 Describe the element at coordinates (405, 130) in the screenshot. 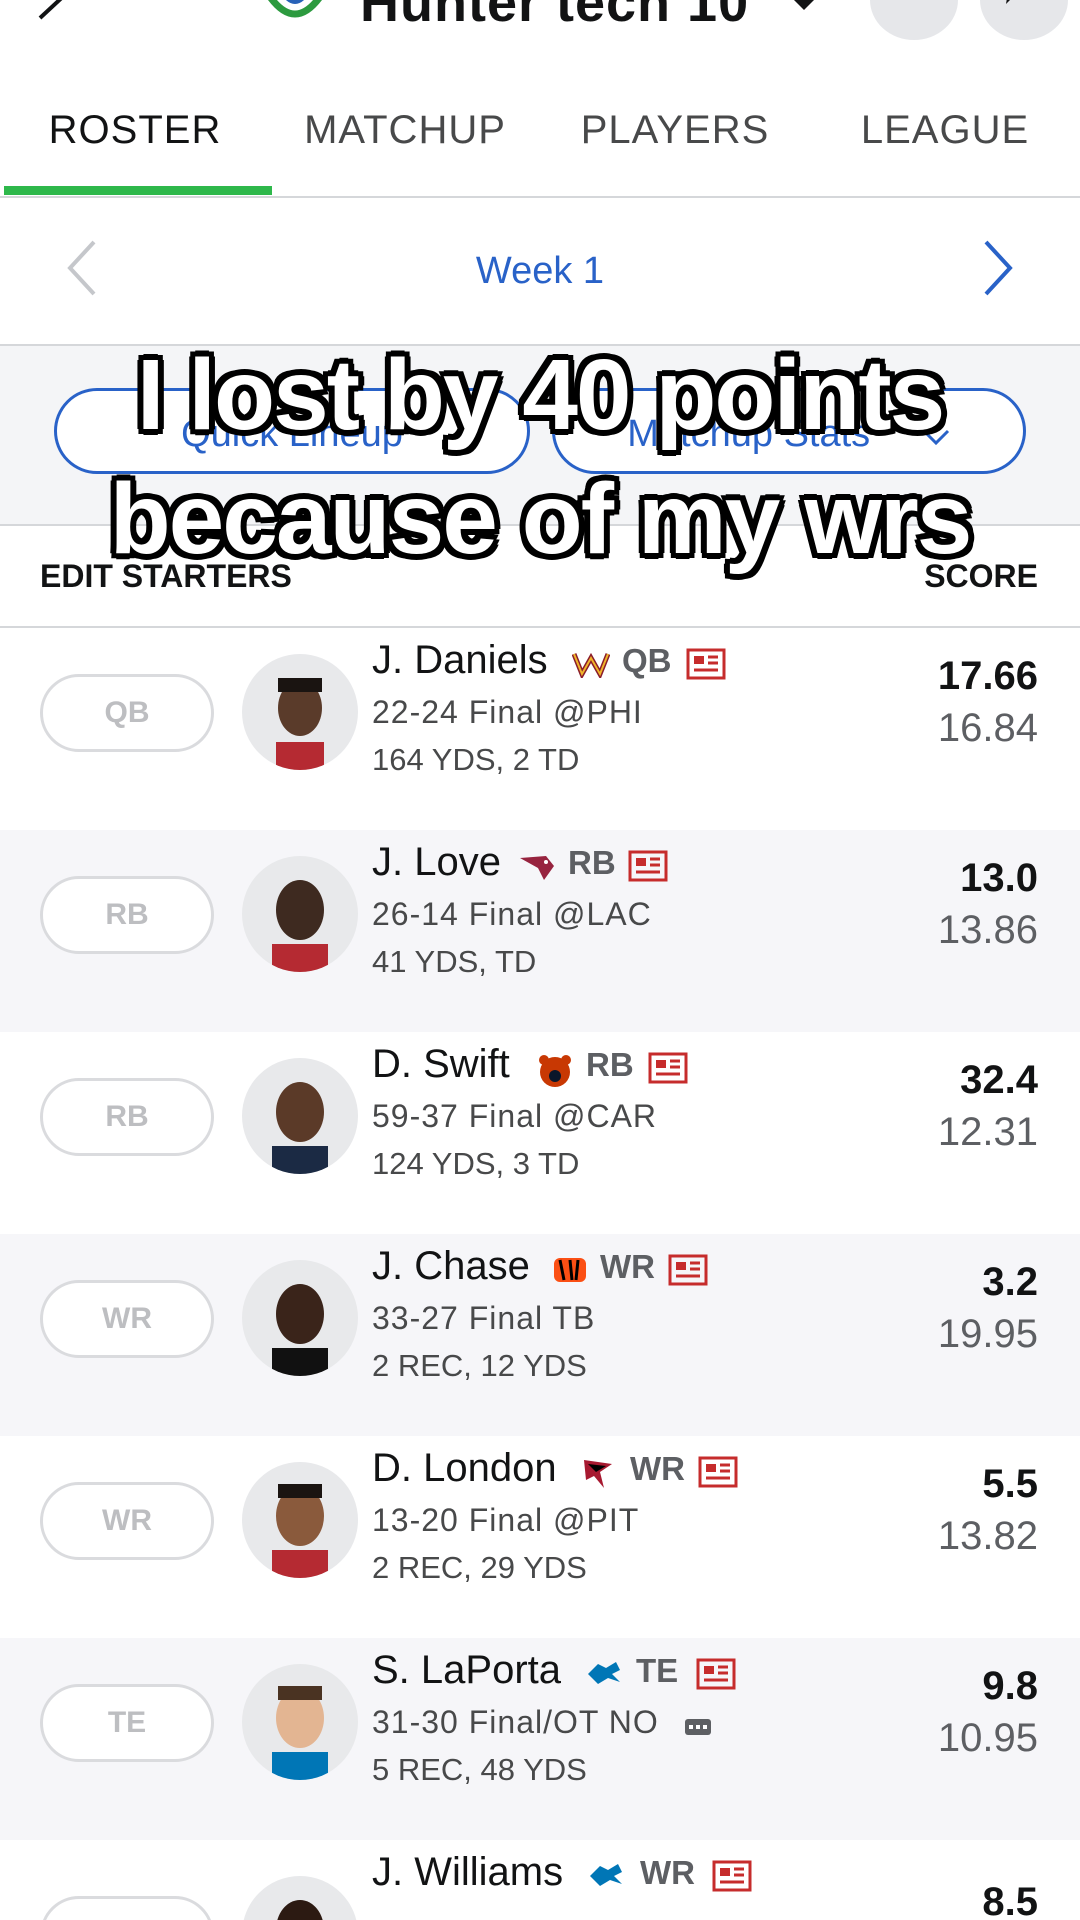

I see `tab-matchup: MATCHUP` at that location.